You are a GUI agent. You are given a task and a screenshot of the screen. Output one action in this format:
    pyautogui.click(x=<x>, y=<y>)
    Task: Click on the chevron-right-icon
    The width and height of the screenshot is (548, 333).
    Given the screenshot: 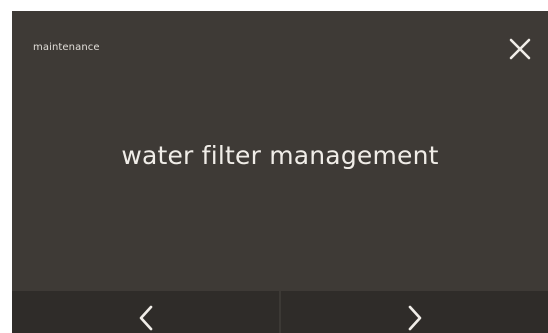 What is the action you would take?
    pyautogui.click(x=414, y=318)
    